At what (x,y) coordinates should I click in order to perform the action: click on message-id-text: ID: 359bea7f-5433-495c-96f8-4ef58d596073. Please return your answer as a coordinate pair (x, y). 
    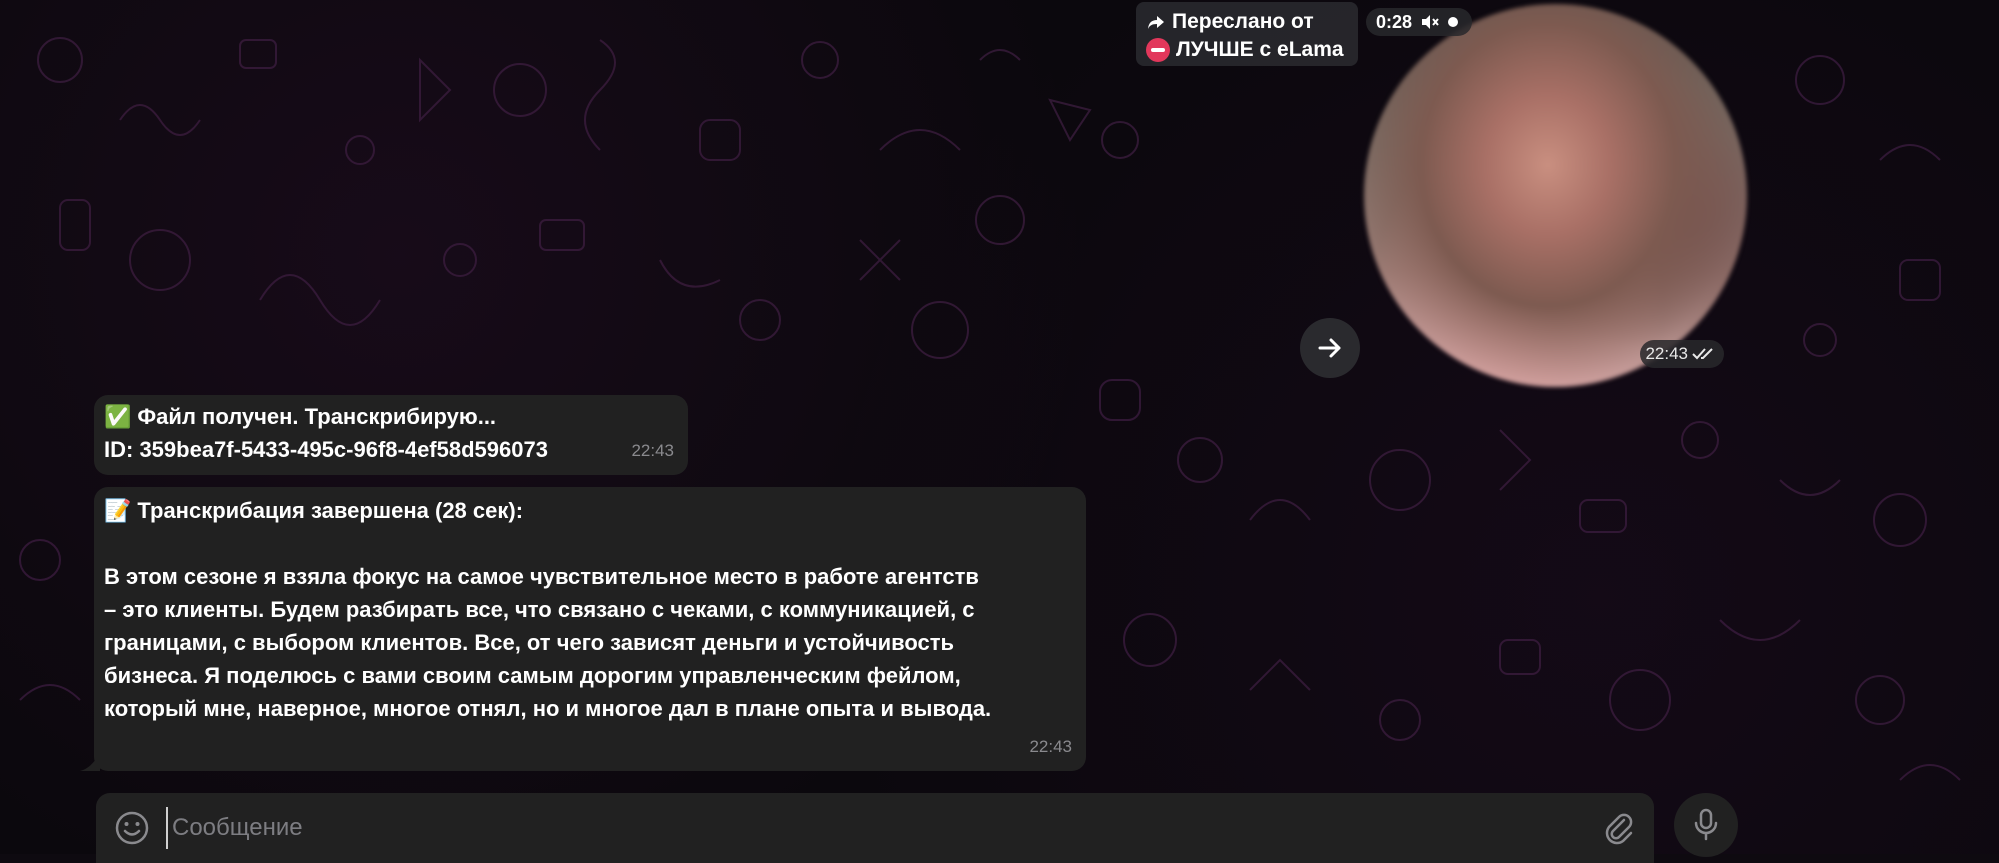
    Looking at the image, I should click on (326, 449).